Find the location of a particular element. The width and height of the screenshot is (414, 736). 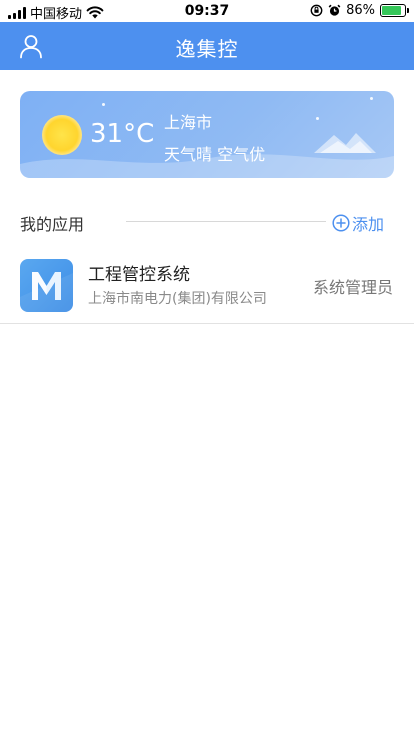

status-right: 86% is located at coordinates (359, 10).